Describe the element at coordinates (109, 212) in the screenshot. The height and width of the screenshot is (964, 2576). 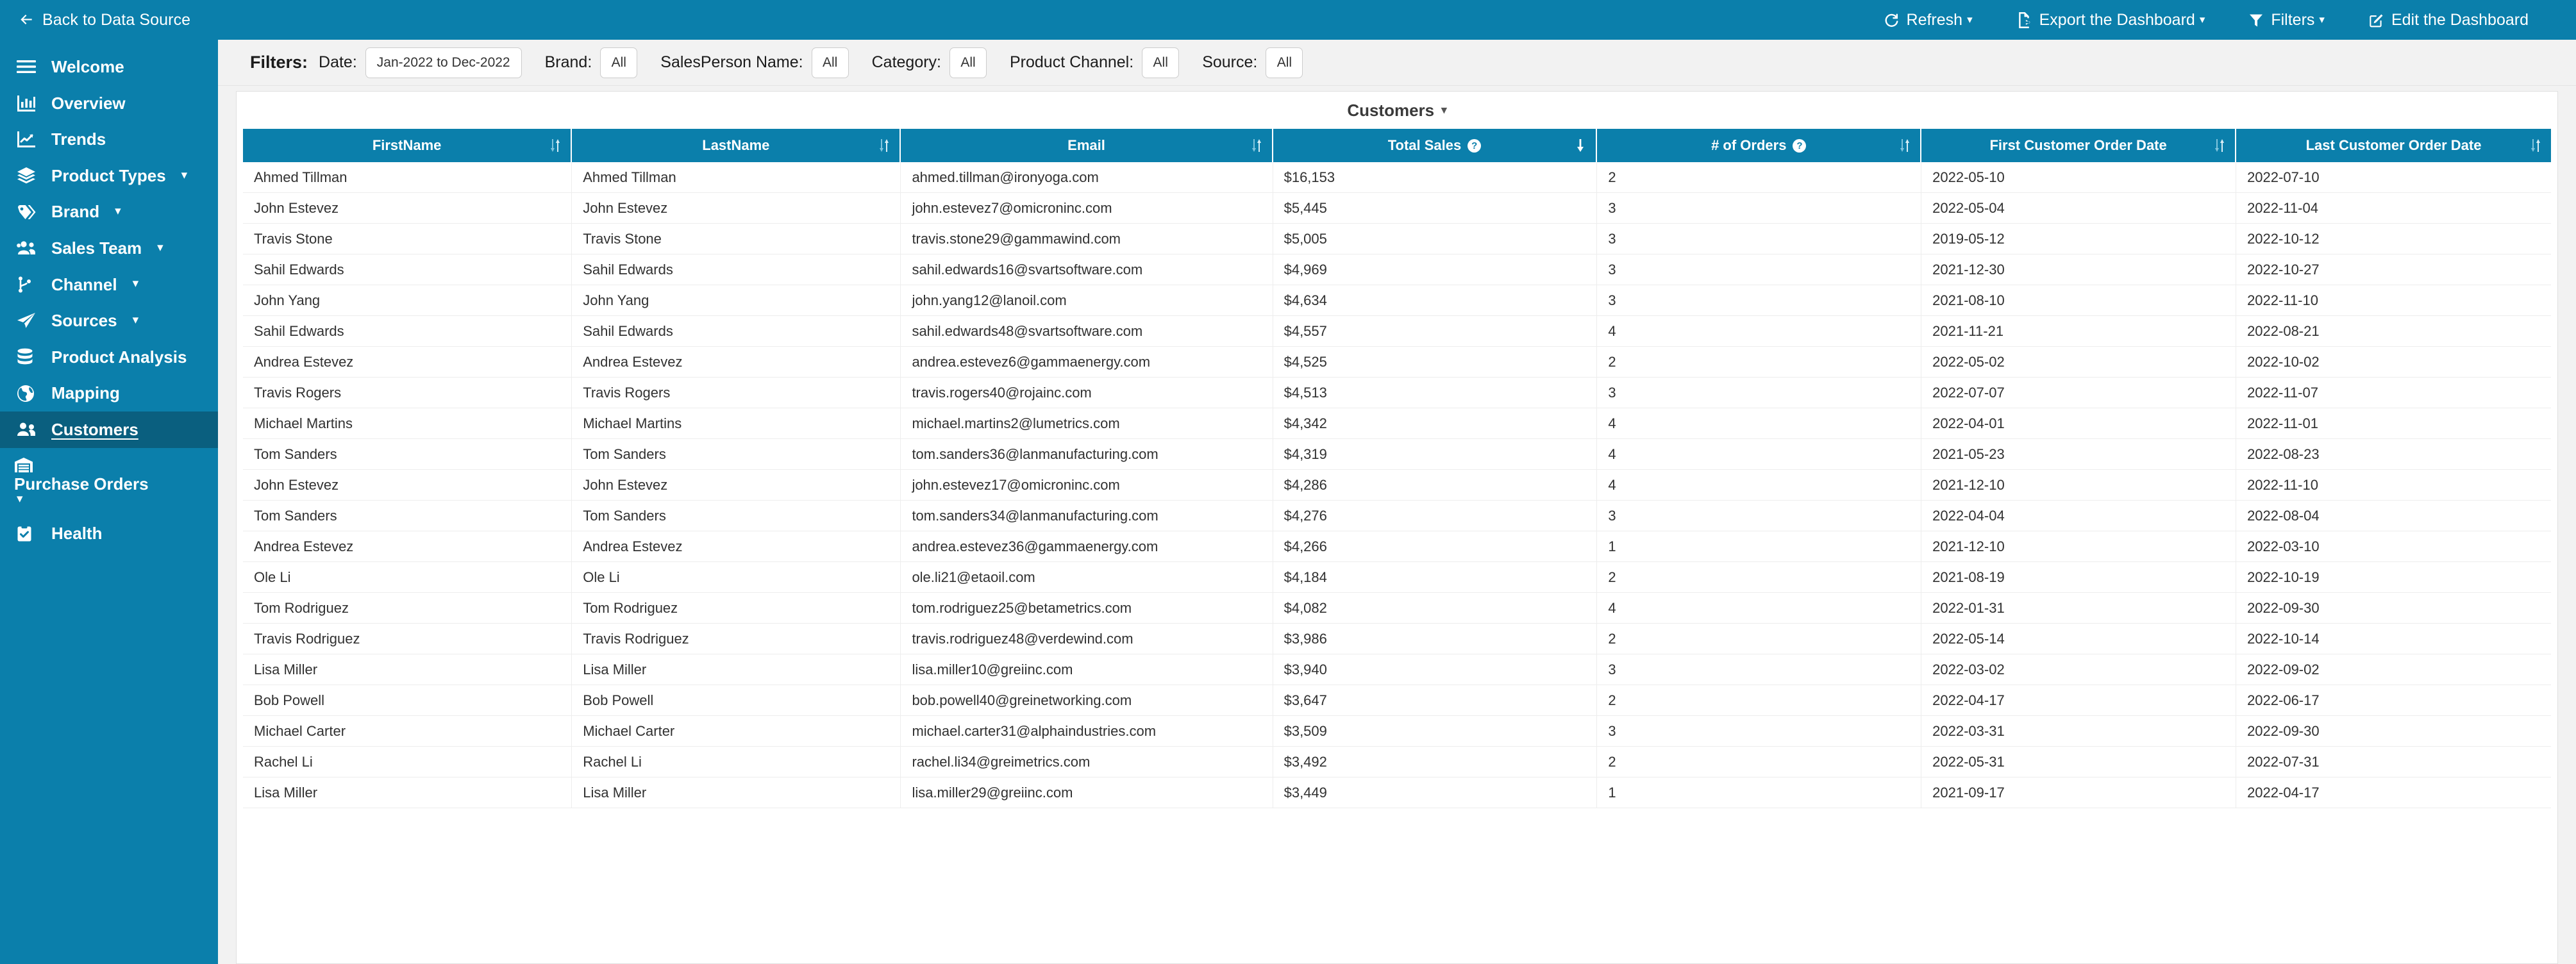
I see `sidebar-item-brand: Brand ▾` at that location.